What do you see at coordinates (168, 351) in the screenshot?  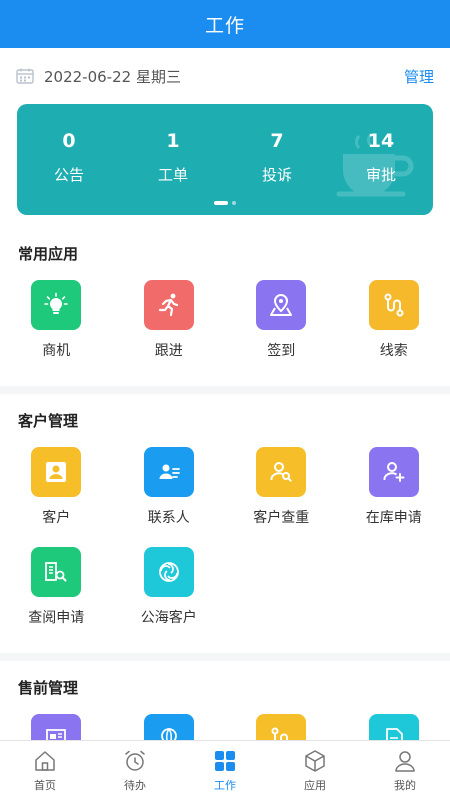 I see `app-label: 跟进` at bounding box center [168, 351].